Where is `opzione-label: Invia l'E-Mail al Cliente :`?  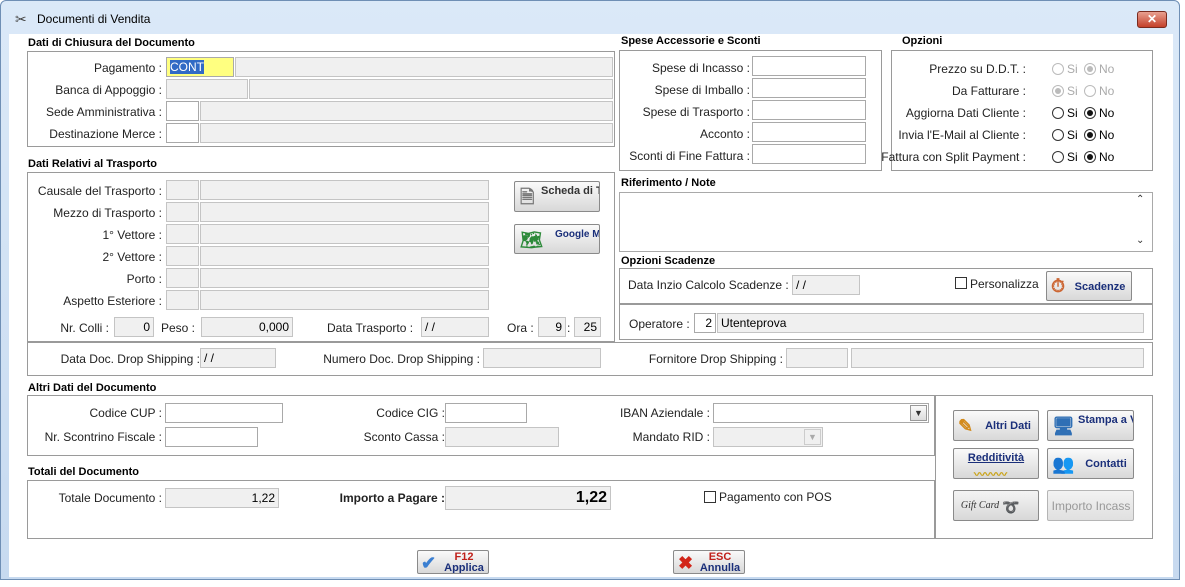 opzione-label: Invia l'E-Mail al Cliente : is located at coordinates (962, 135).